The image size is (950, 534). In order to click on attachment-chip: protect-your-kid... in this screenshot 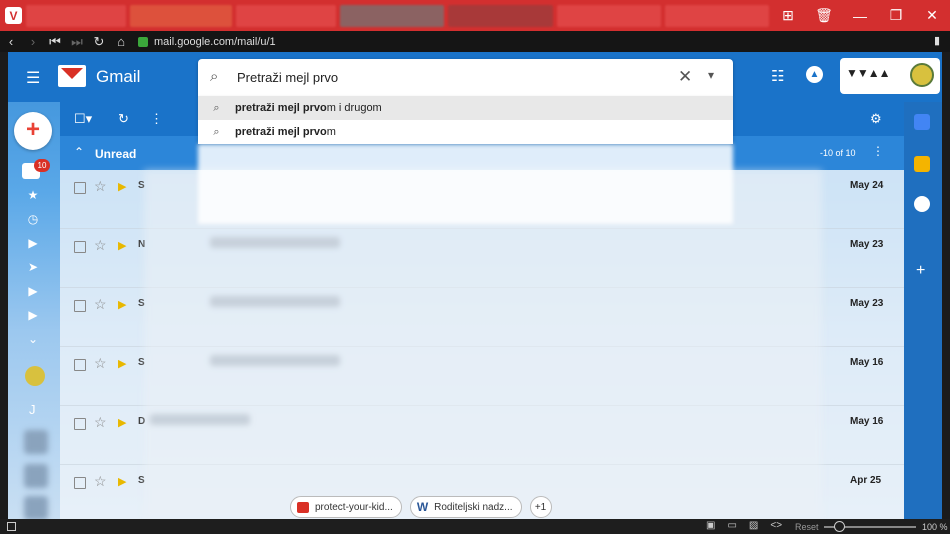, I will do `click(346, 507)`.